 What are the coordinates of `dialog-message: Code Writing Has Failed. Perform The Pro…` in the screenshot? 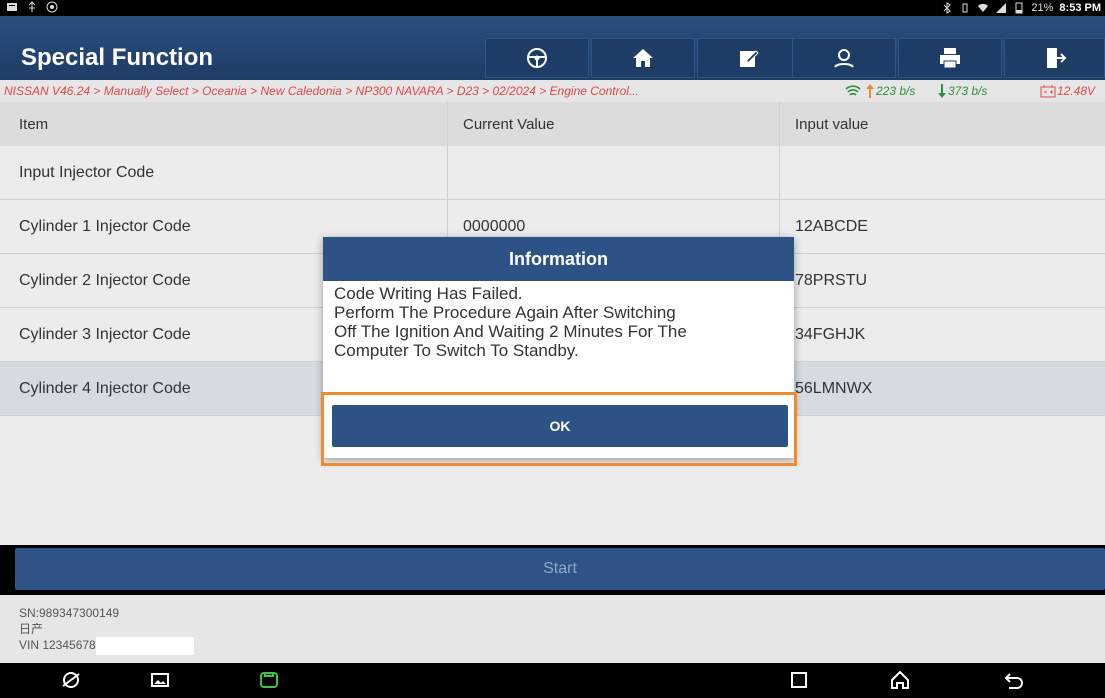 It's located at (558, 320).